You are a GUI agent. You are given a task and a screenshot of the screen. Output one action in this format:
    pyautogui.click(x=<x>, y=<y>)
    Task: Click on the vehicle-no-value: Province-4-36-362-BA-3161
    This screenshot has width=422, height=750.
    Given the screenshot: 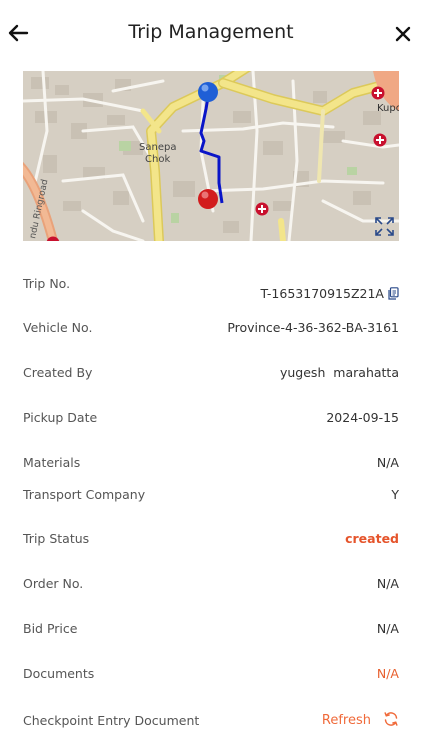 What is the action you would take?
    pyautogui.click(x=313, y=327)
    